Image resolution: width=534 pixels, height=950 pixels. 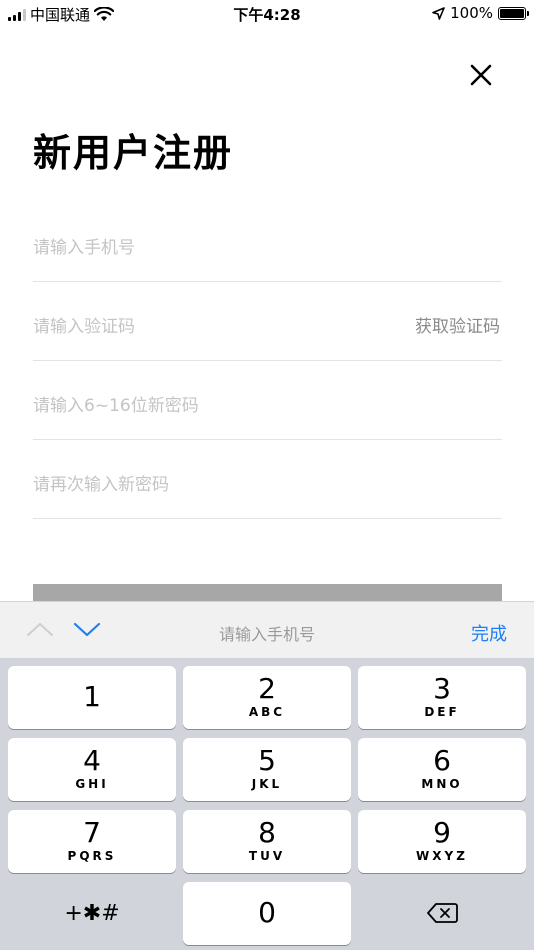 What do you see at coordinates (489, 633) in the screenshot?
I see `done-button: 完成` at bounding box center [489, 633].